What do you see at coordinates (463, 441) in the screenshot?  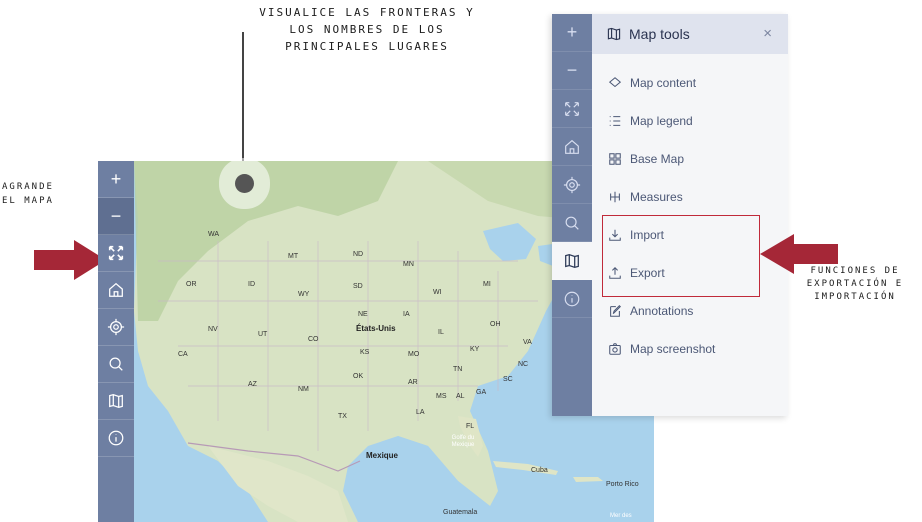 I see `map-label-gulf: Golfe du Mexique` at bounding box center [463, 441].